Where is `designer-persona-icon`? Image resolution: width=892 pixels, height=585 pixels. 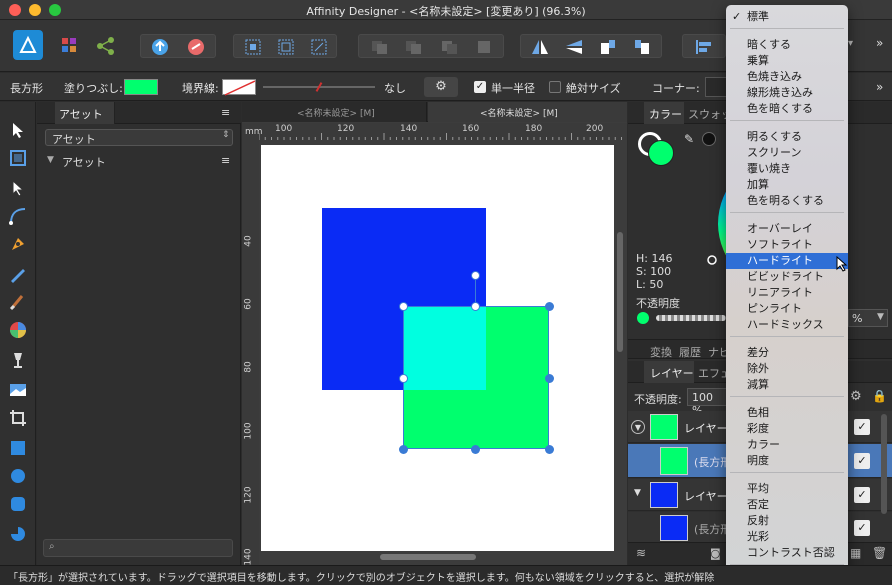 designer-persona-icon is located at coordinates (28, 45).